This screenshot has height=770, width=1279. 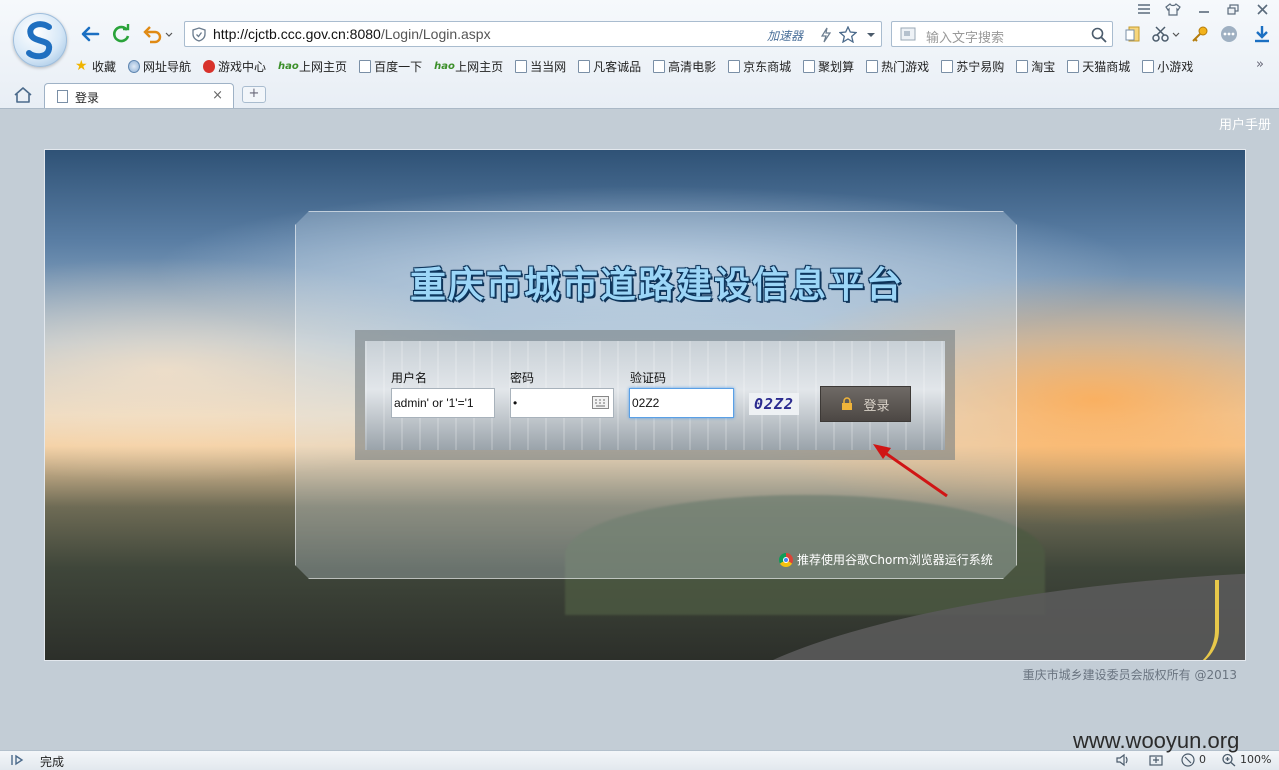 I want to click on bookmark-item: 高清电影, so click(x=684, y=66).